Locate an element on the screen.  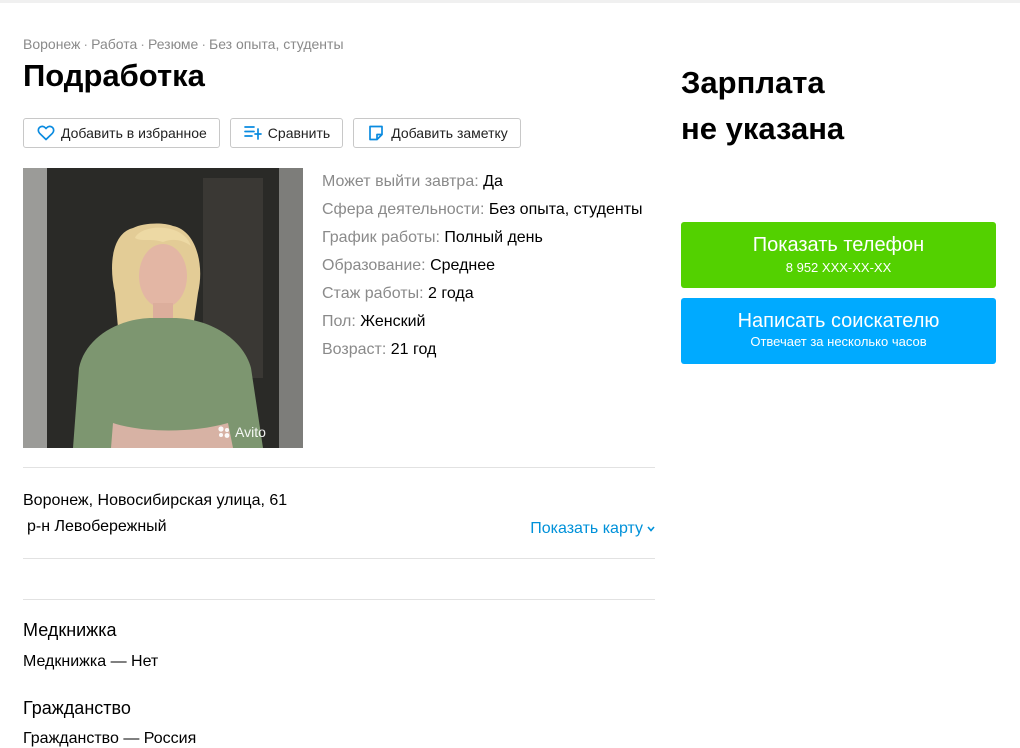
medbook-heading: Медкнижка is located at coordinates (70, 630).